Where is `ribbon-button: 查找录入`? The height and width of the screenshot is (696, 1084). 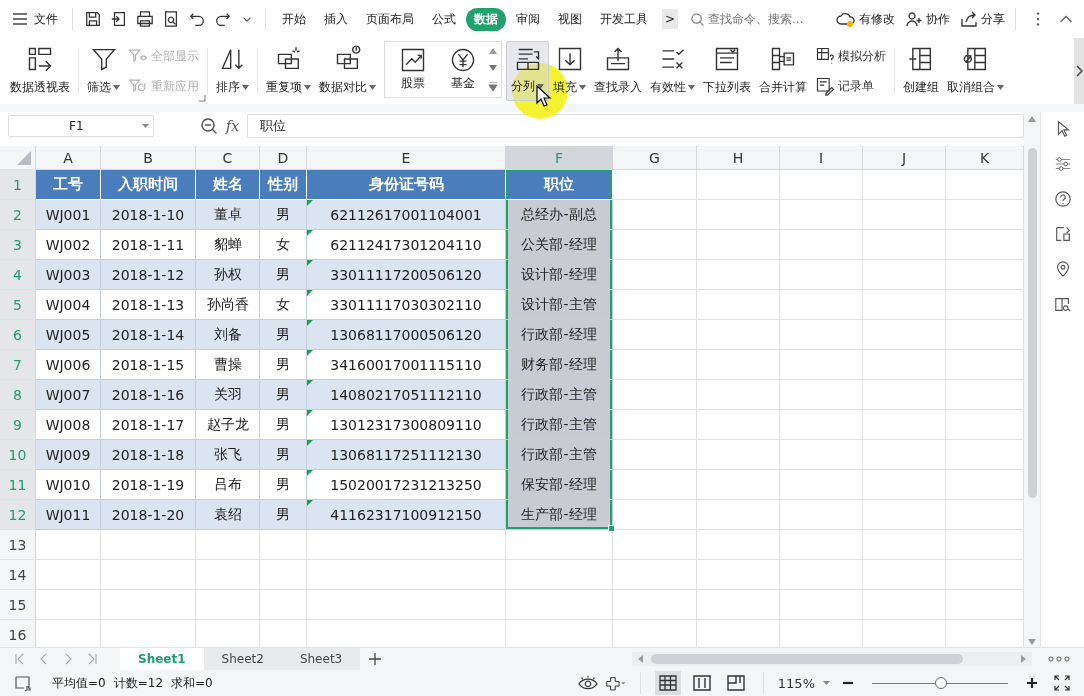
ribbon-button: 查找录入 is located at coordinates (618, 71).